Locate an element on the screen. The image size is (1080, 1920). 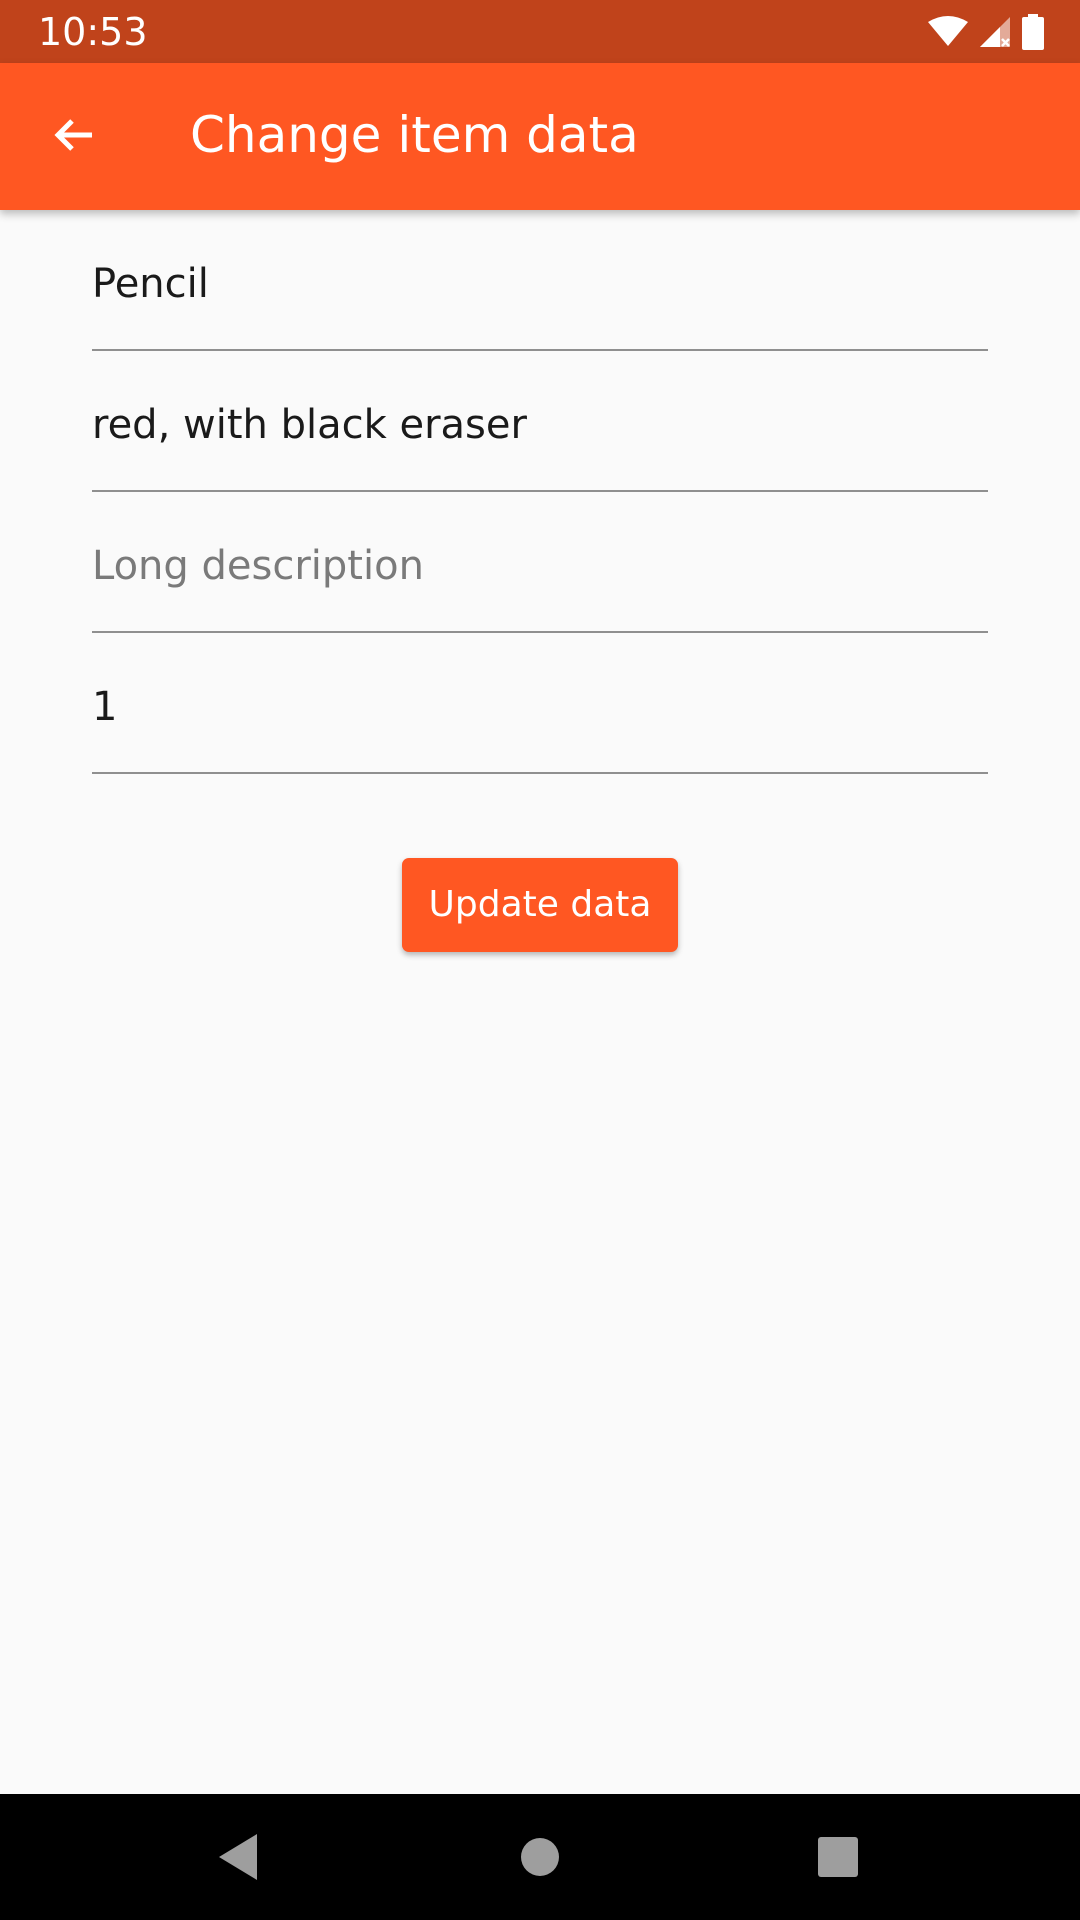
quantity-value: 1 is located at coordinates (105, 707).